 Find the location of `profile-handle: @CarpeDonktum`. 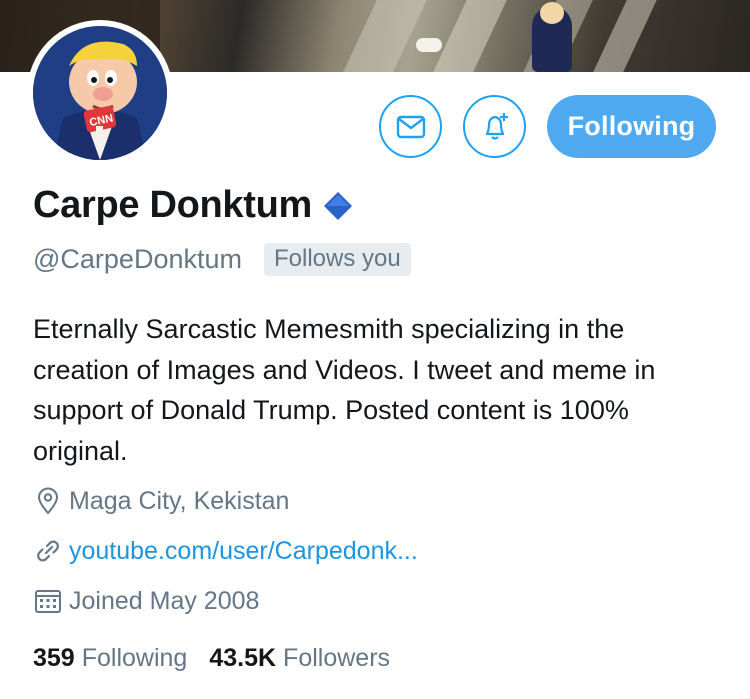

profile-handle: @CarpeDonktum is located at coordinates (137, 259).